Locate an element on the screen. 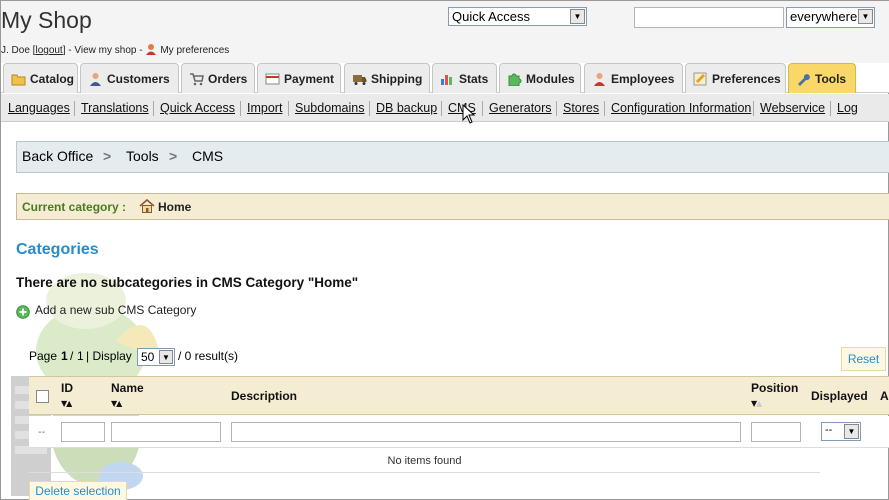 The image size is (889, 500). my-preferences-link: My preferences is located at coordinates (194, 50).